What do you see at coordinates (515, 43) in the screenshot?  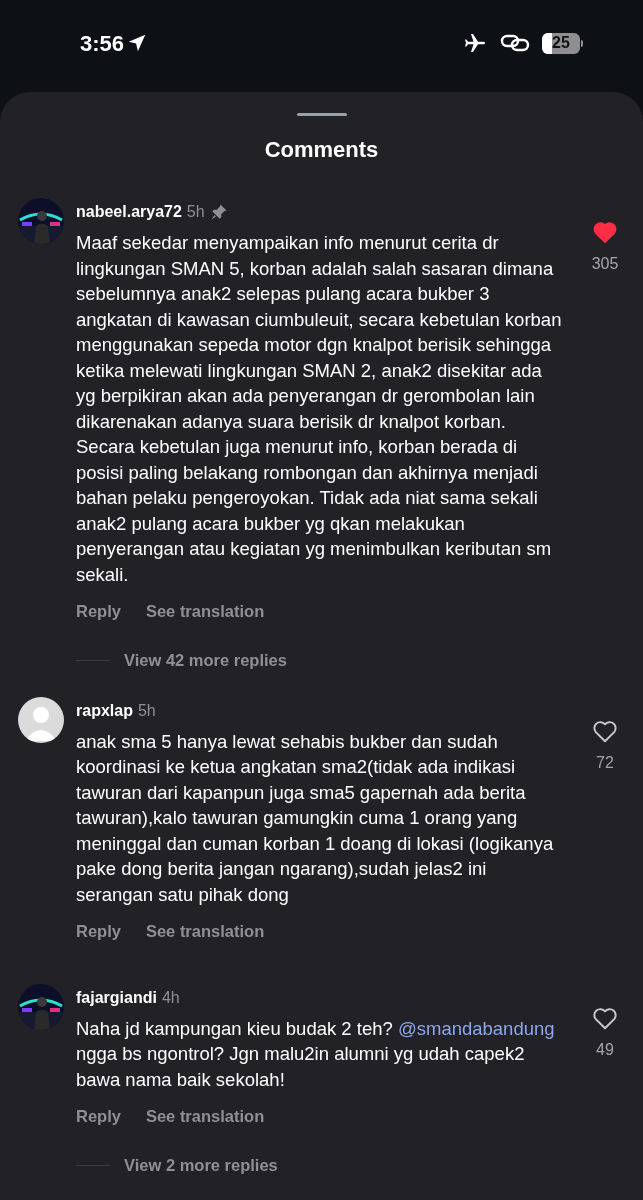 I see `link-icon` at bounding box center [515, 43].